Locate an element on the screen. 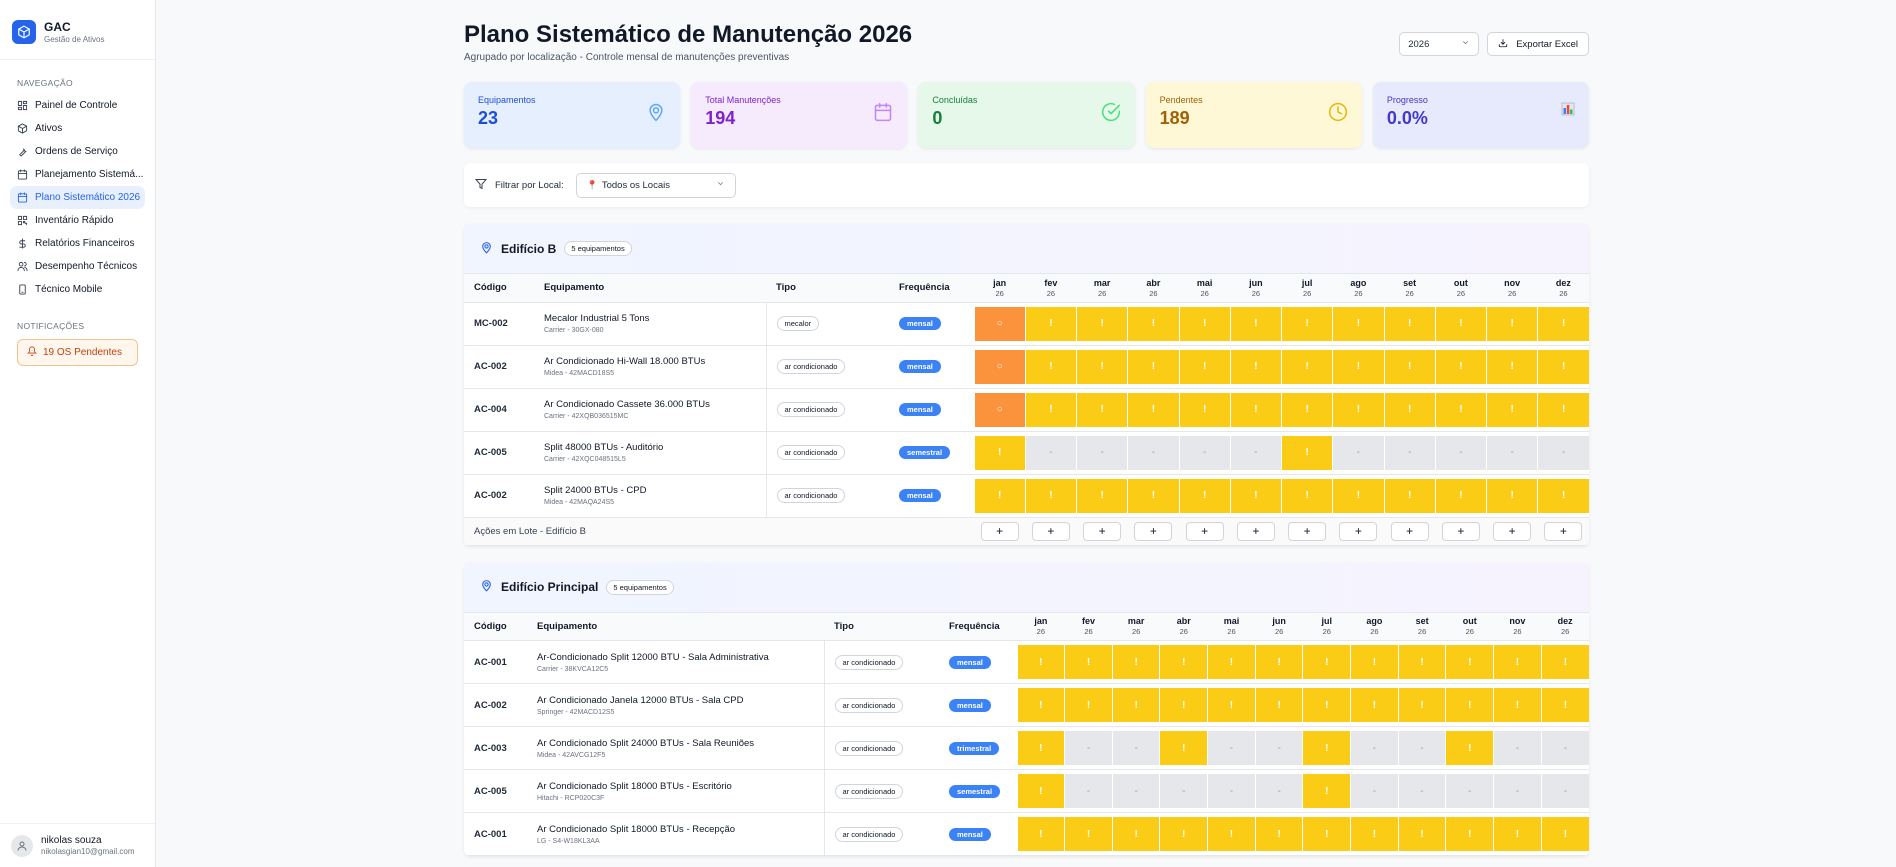 Image resolution: width=1896 pixels, height=867 pixels. location-filter-select: 📍 Todos os Locais is located at coordinates (655, 185).